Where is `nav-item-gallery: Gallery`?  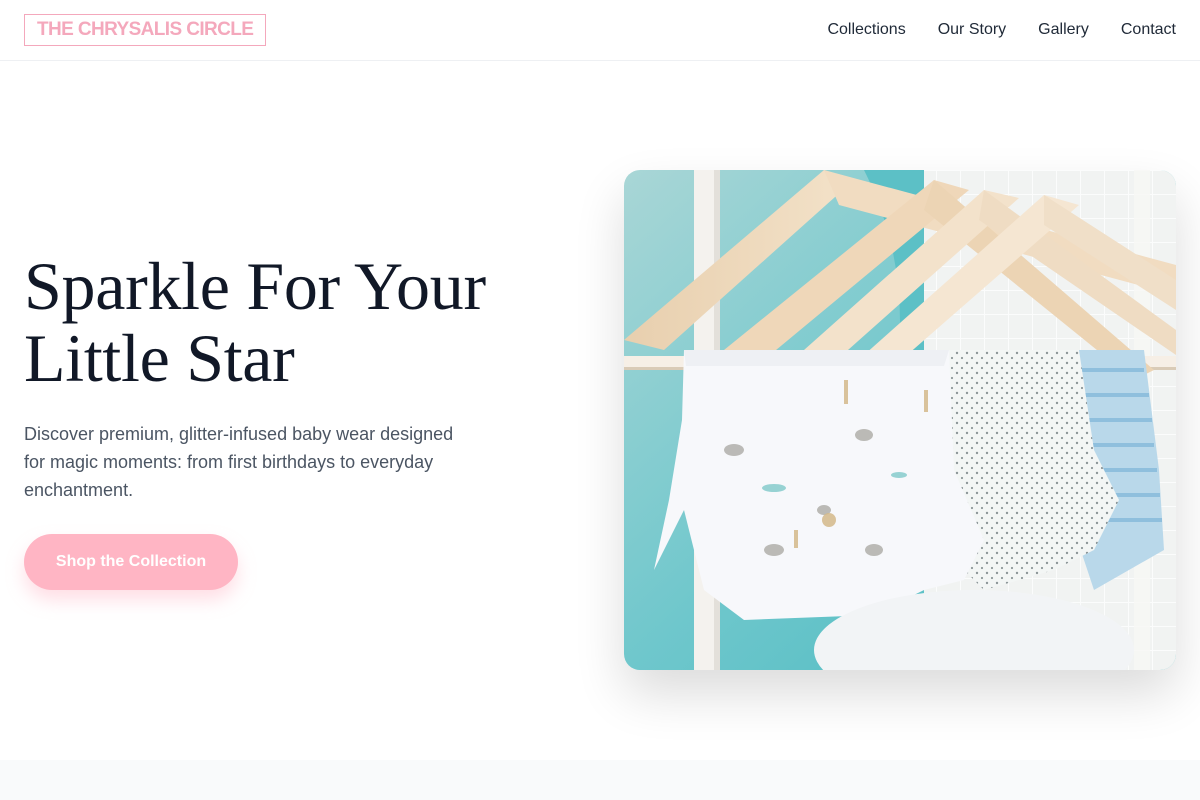
nav-item-gallery: Gallery is located at coordinates (1063, 30).